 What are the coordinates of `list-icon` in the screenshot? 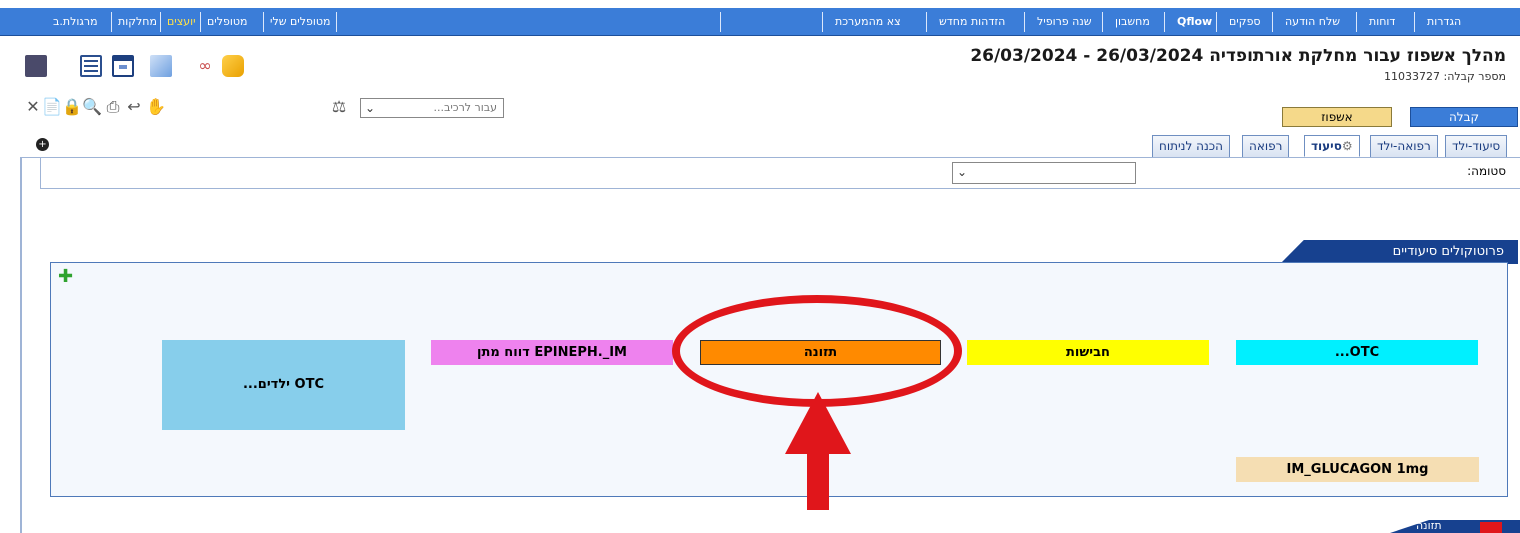 It's located at (91, 66).